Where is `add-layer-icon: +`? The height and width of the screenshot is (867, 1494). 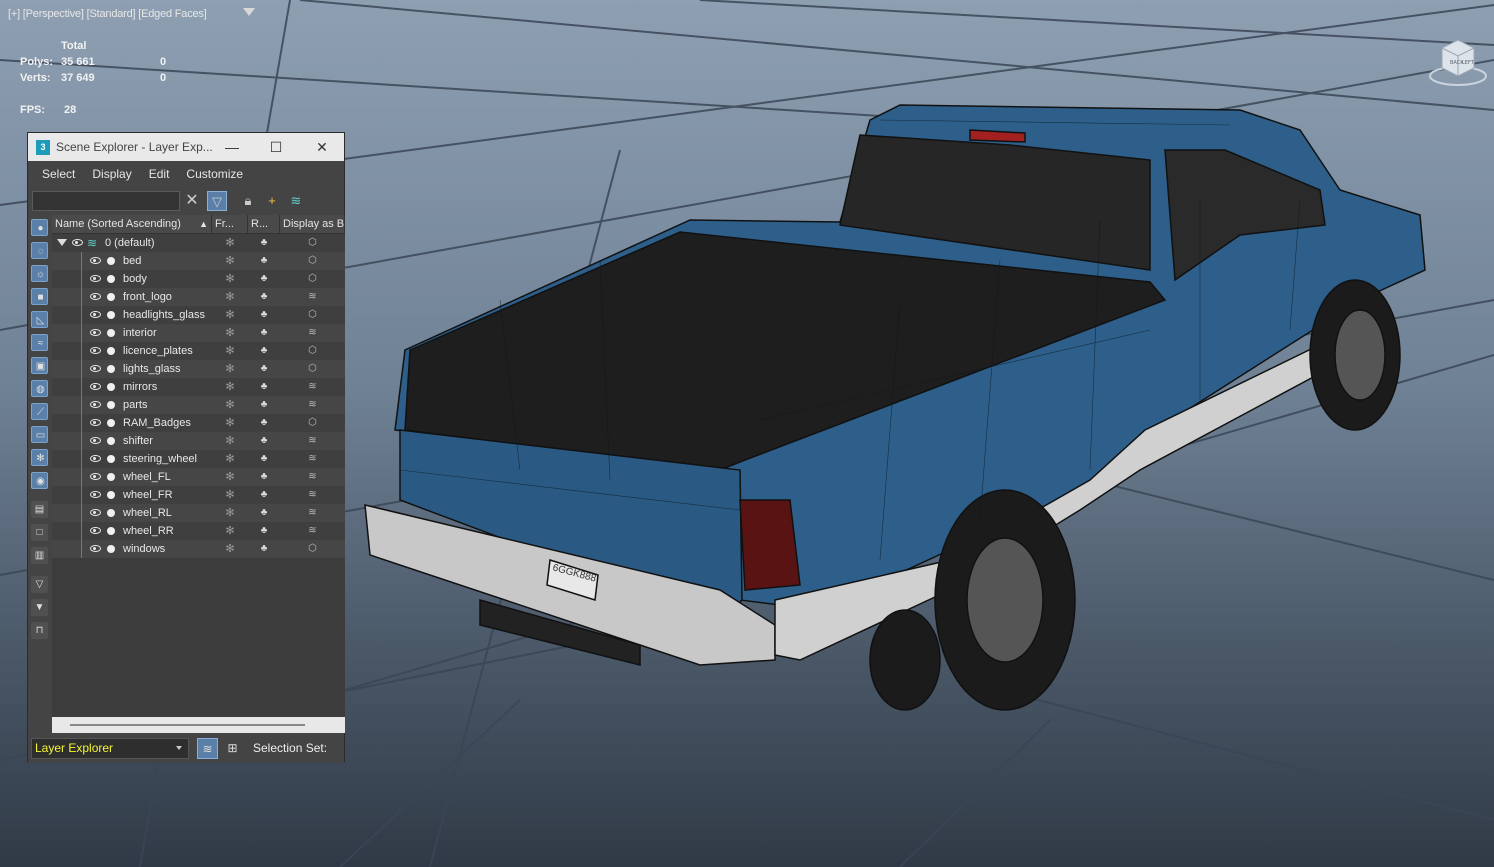
add-layer-icon: + is located at coordinates (272, 201).